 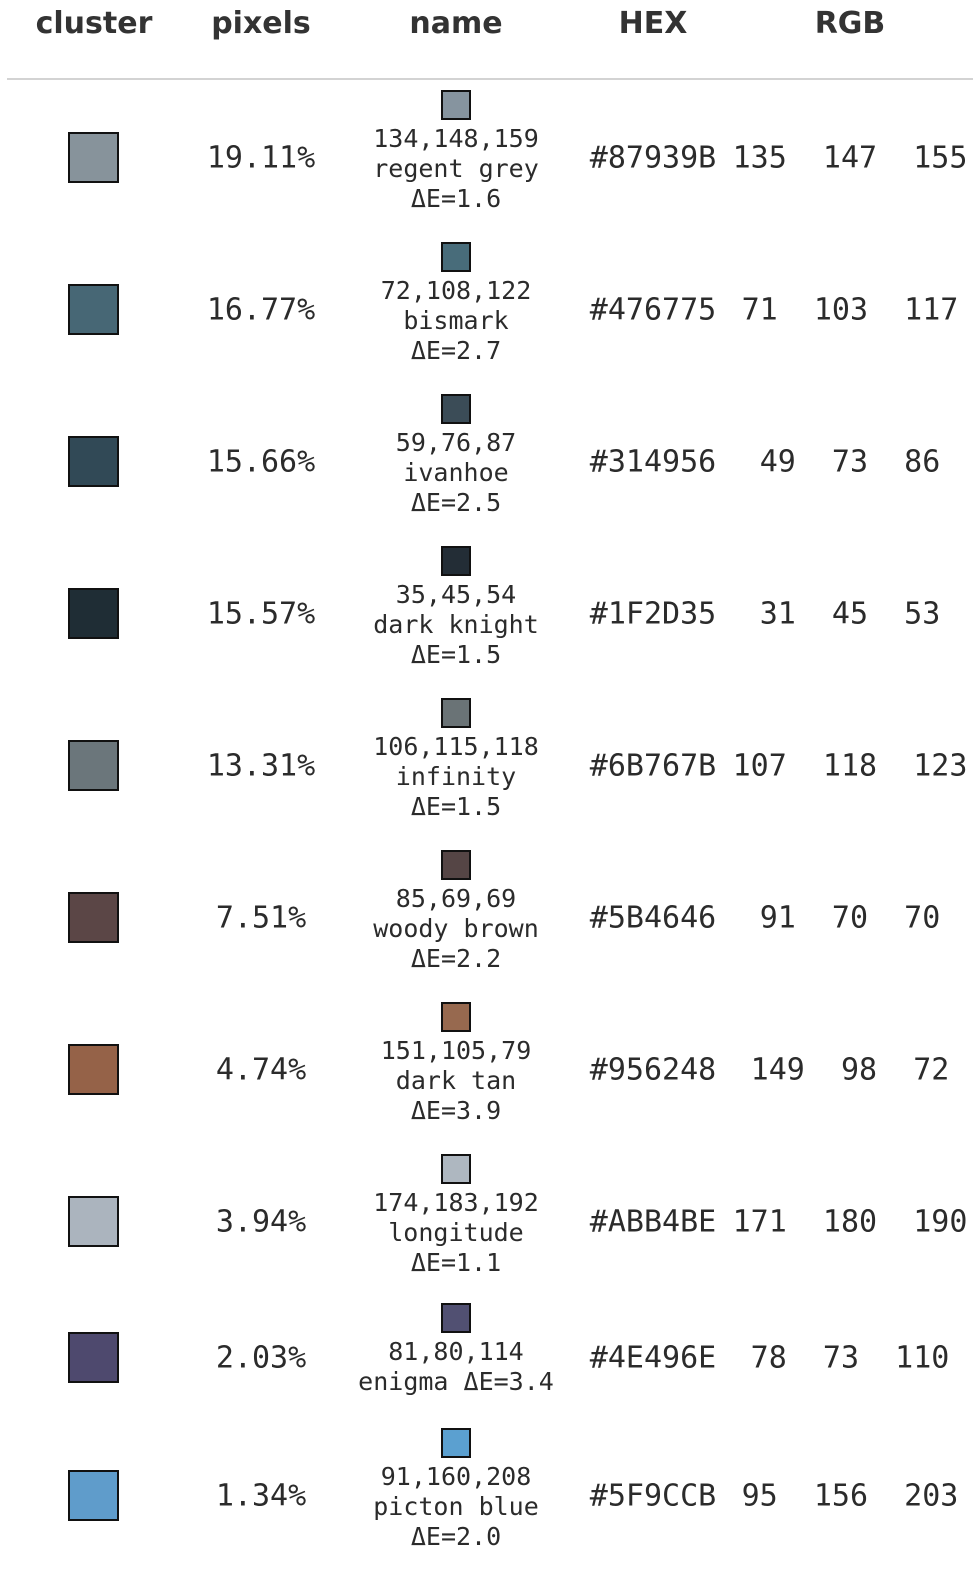 I want to click on hex-value: #4E496E, so click(x=653, y=1358).